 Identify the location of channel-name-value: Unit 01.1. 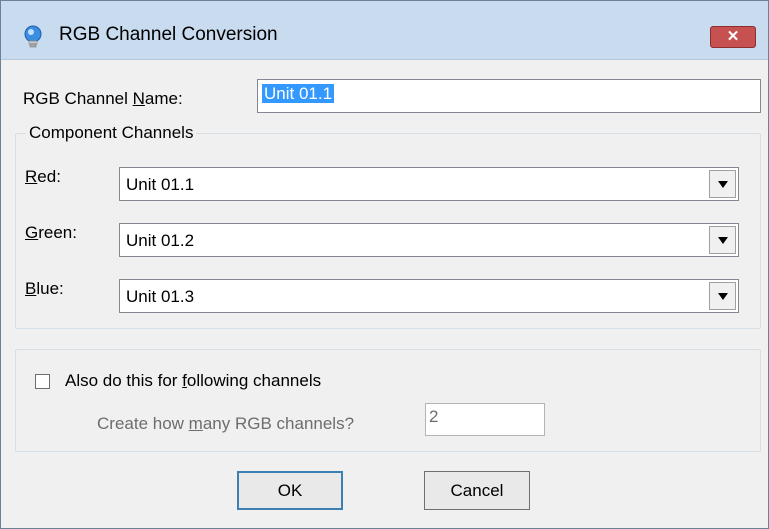
(298, 93).